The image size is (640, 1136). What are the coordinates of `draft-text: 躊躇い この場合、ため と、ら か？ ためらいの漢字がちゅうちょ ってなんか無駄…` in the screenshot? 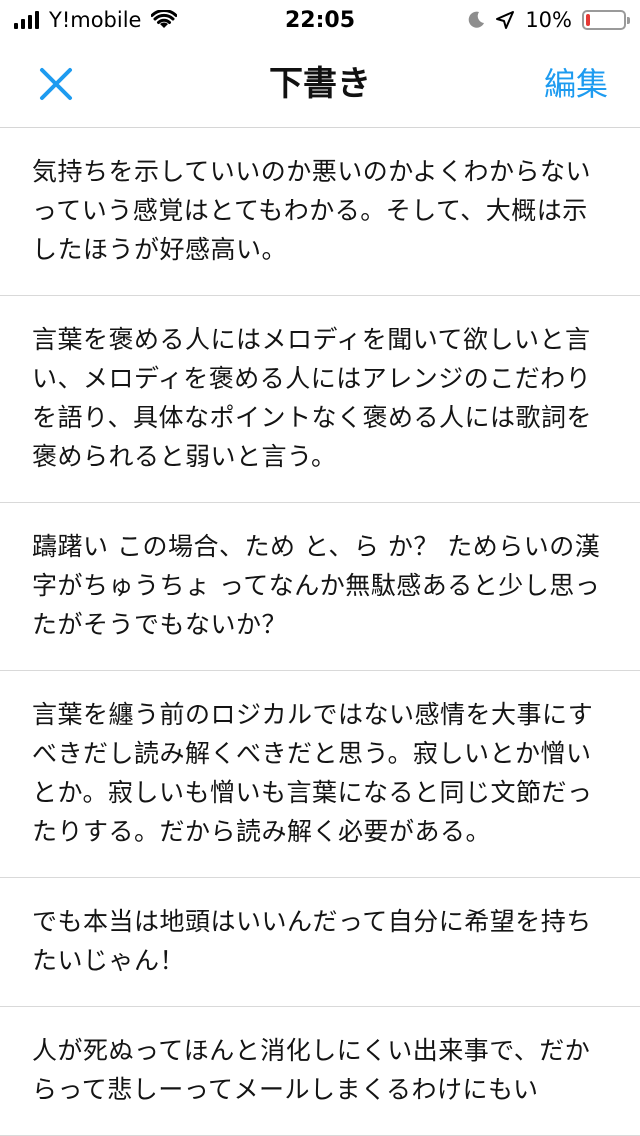 It's located at (316, 585).